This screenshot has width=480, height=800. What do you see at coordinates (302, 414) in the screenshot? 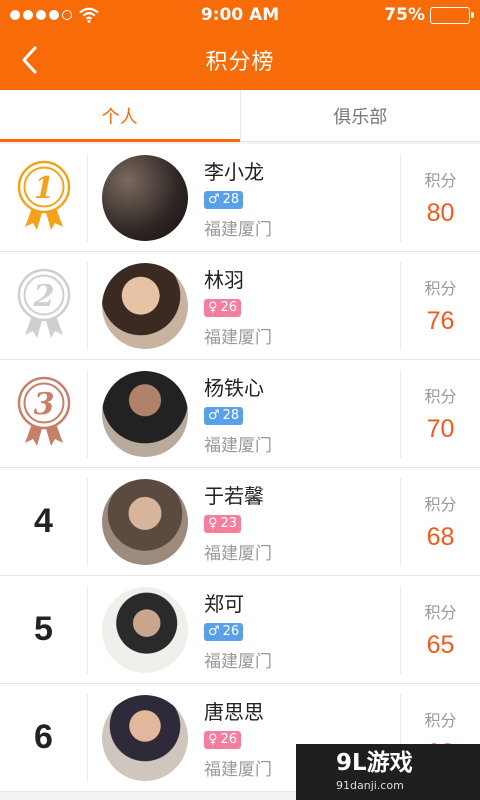
I see `user-info: 杨铁心 ♂ 28 福建厦门` at bounding box center [302, 414].